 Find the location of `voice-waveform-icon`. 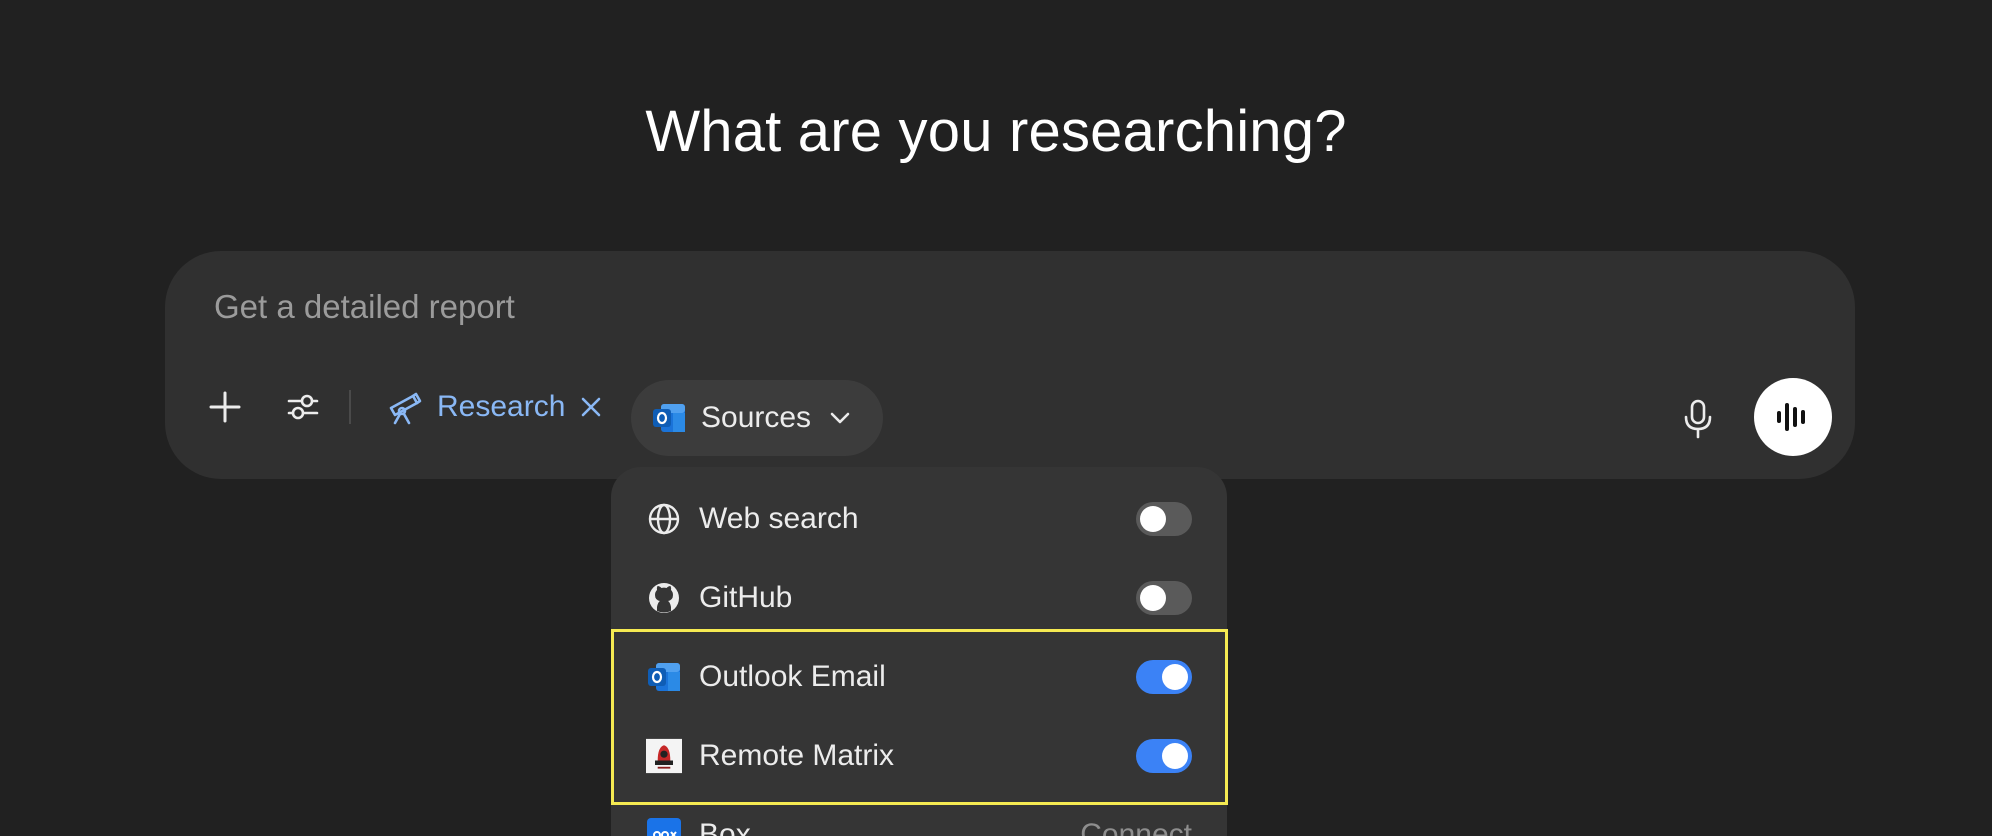

voice-waveform-icon is located at coordinates (1791, 417).